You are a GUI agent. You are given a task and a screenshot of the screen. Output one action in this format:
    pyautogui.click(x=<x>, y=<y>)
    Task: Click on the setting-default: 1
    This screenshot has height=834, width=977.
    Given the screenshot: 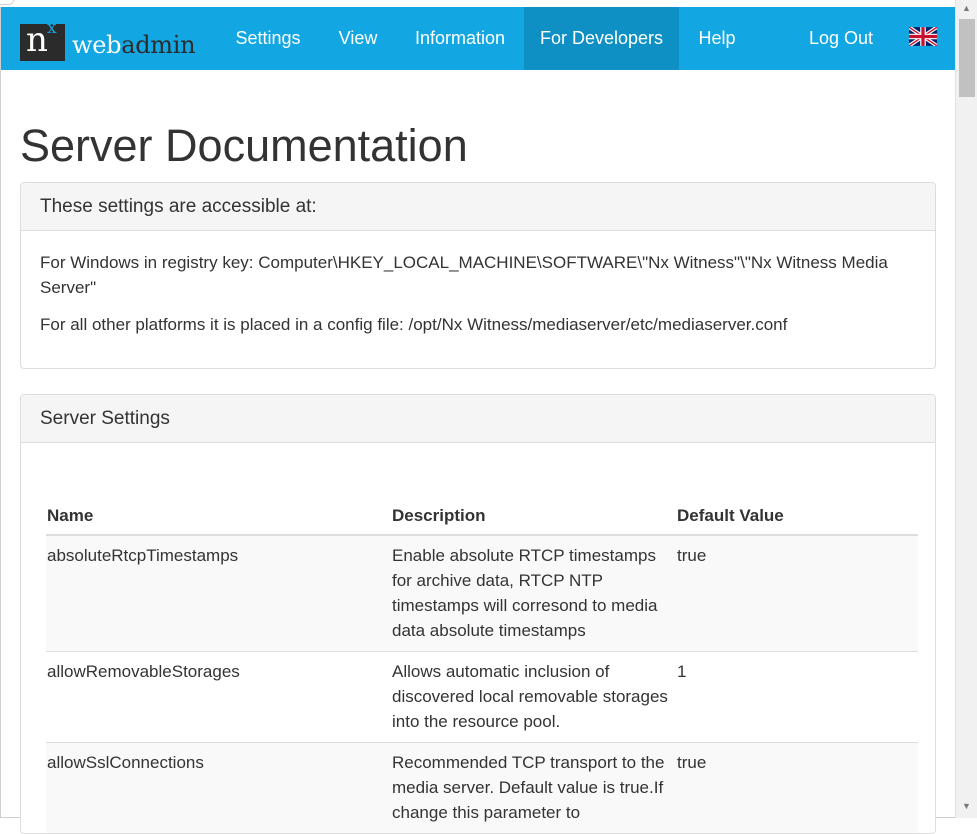 What is the action you would take?
    pyautogui.click(x=797, y=697)
    